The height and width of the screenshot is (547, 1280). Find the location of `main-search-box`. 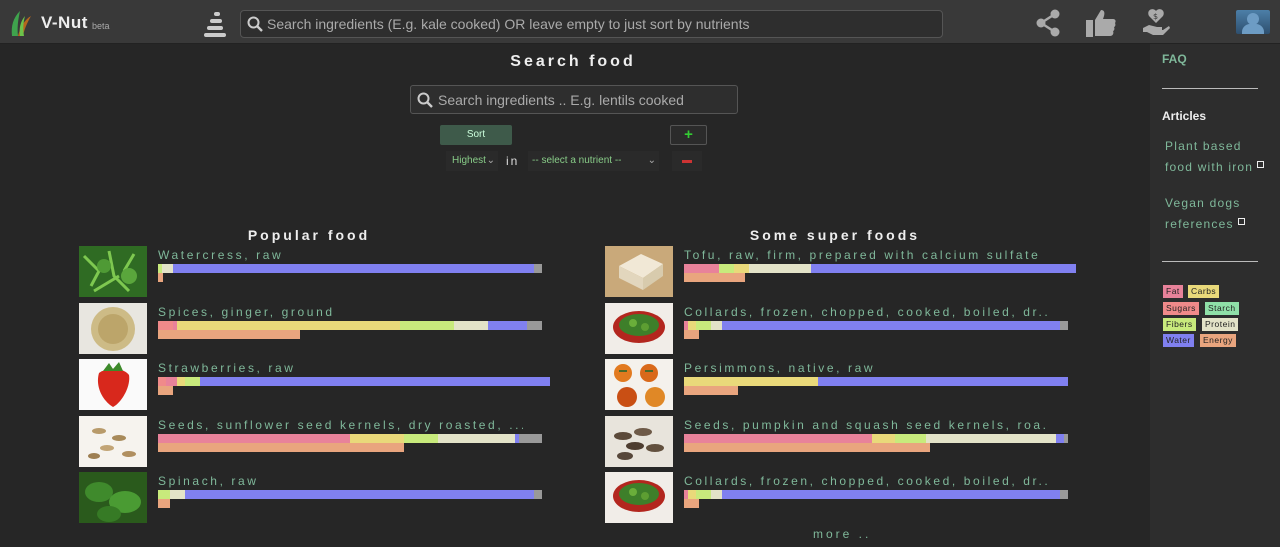

main-search-box is located at coordinates (574, 99).